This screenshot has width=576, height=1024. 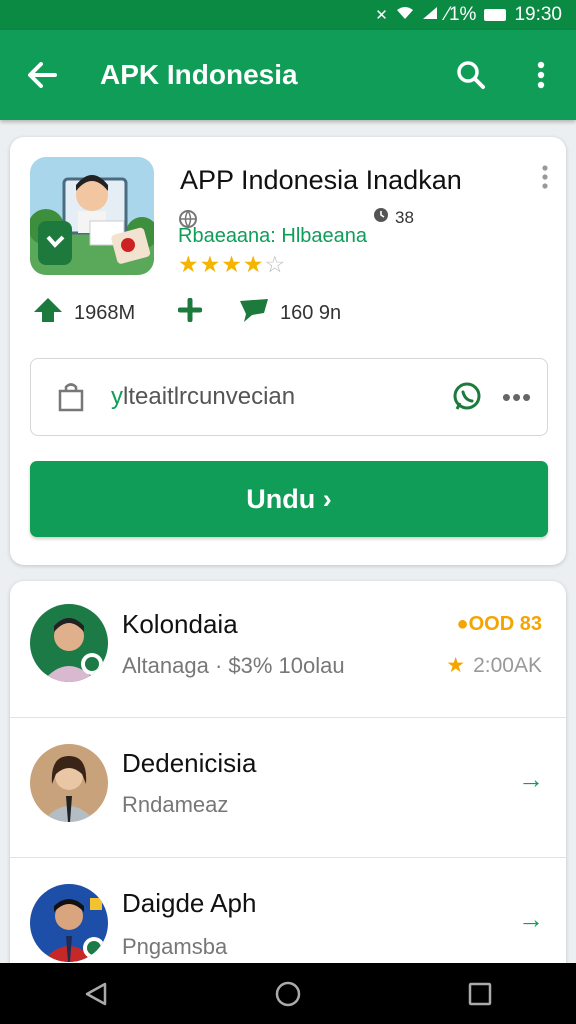 I want to click on list-item-title: Kolondaia, so click(x=180, y=624).